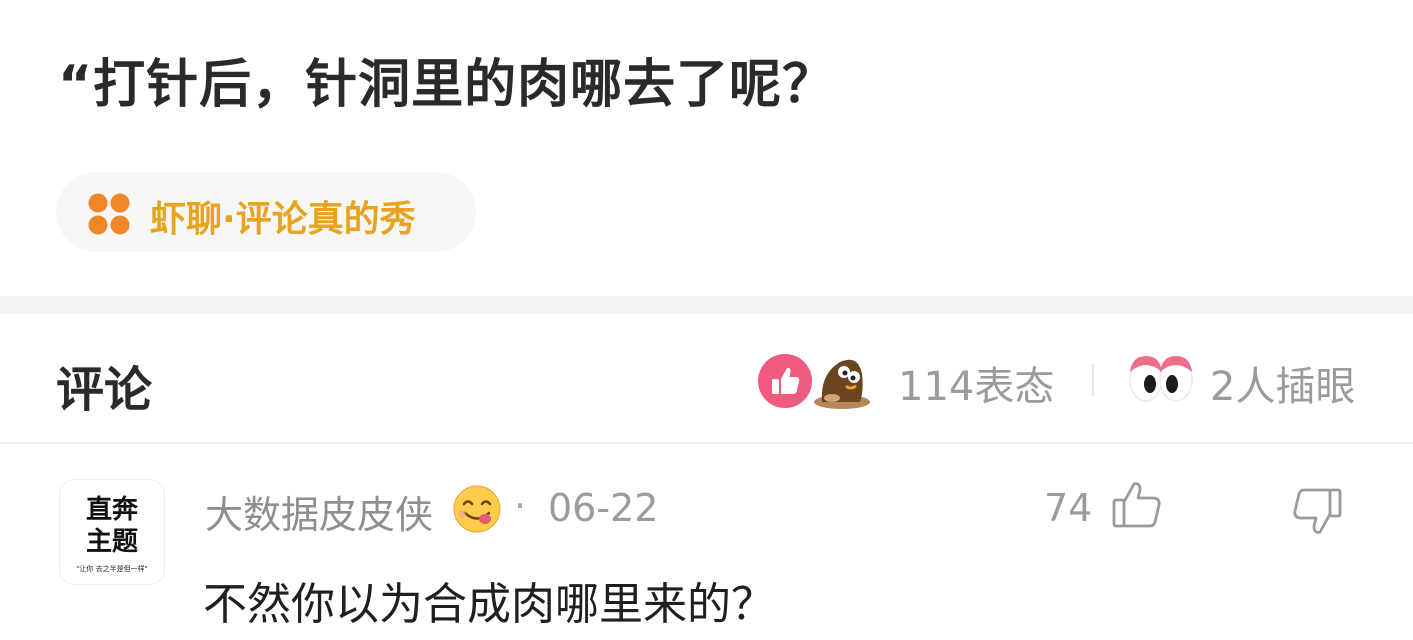  Describe the element at coordinates (603, 508) in the screenshot. I see `comment-date: 06-22` at that location.